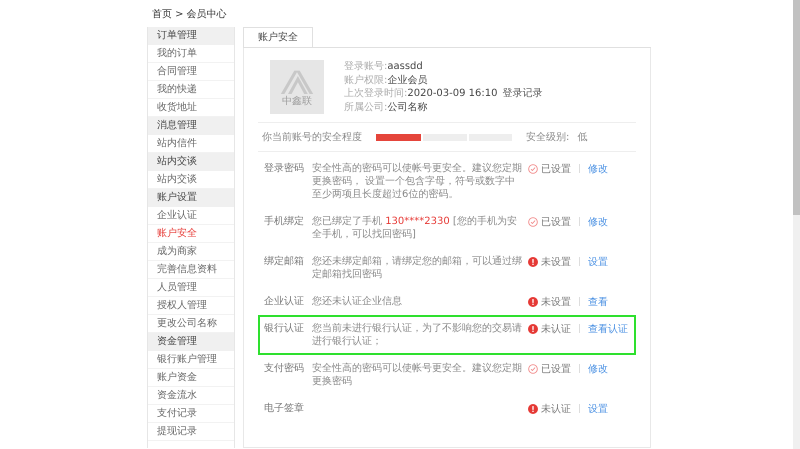  What do you see at coordinates (357, 301) in the screenshot?
I see `item-description: 您还未认证企业信息` at bounding box center [357, 301].